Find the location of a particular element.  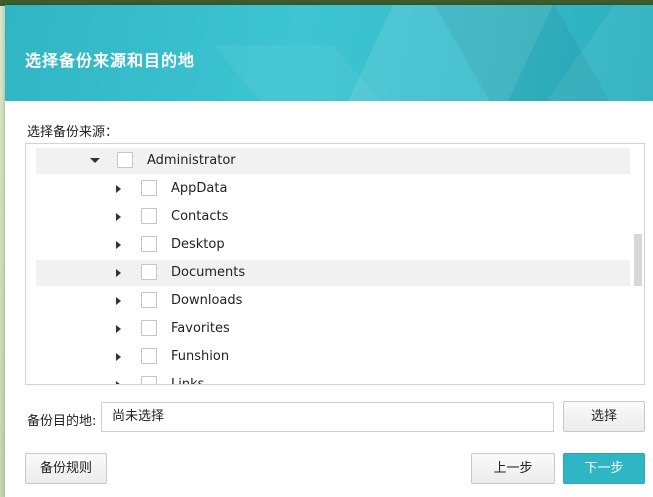

tree-item: Documents is located at coordinates (333, 273).